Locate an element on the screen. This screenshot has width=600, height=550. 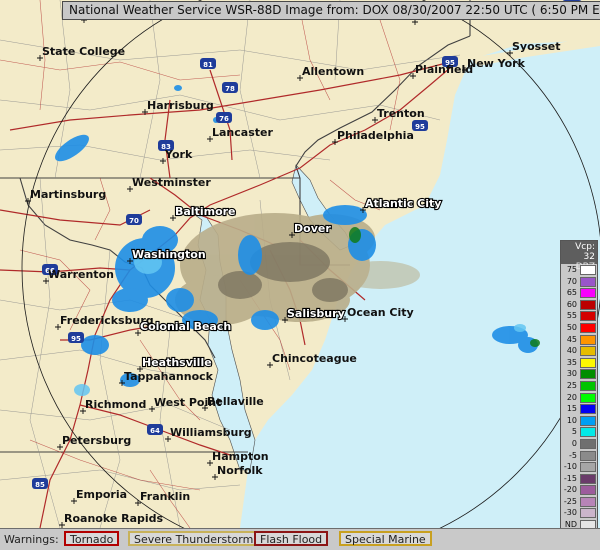
legend-level-label: -10 is located at coordinates (570, 467).